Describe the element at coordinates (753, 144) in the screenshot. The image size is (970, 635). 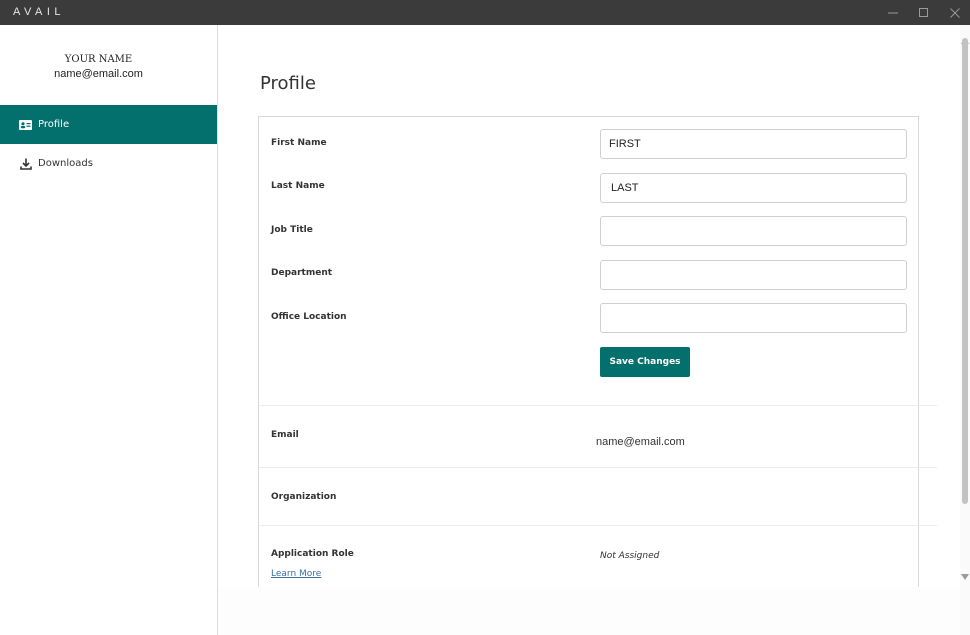
I see `first-name-field` at that location.